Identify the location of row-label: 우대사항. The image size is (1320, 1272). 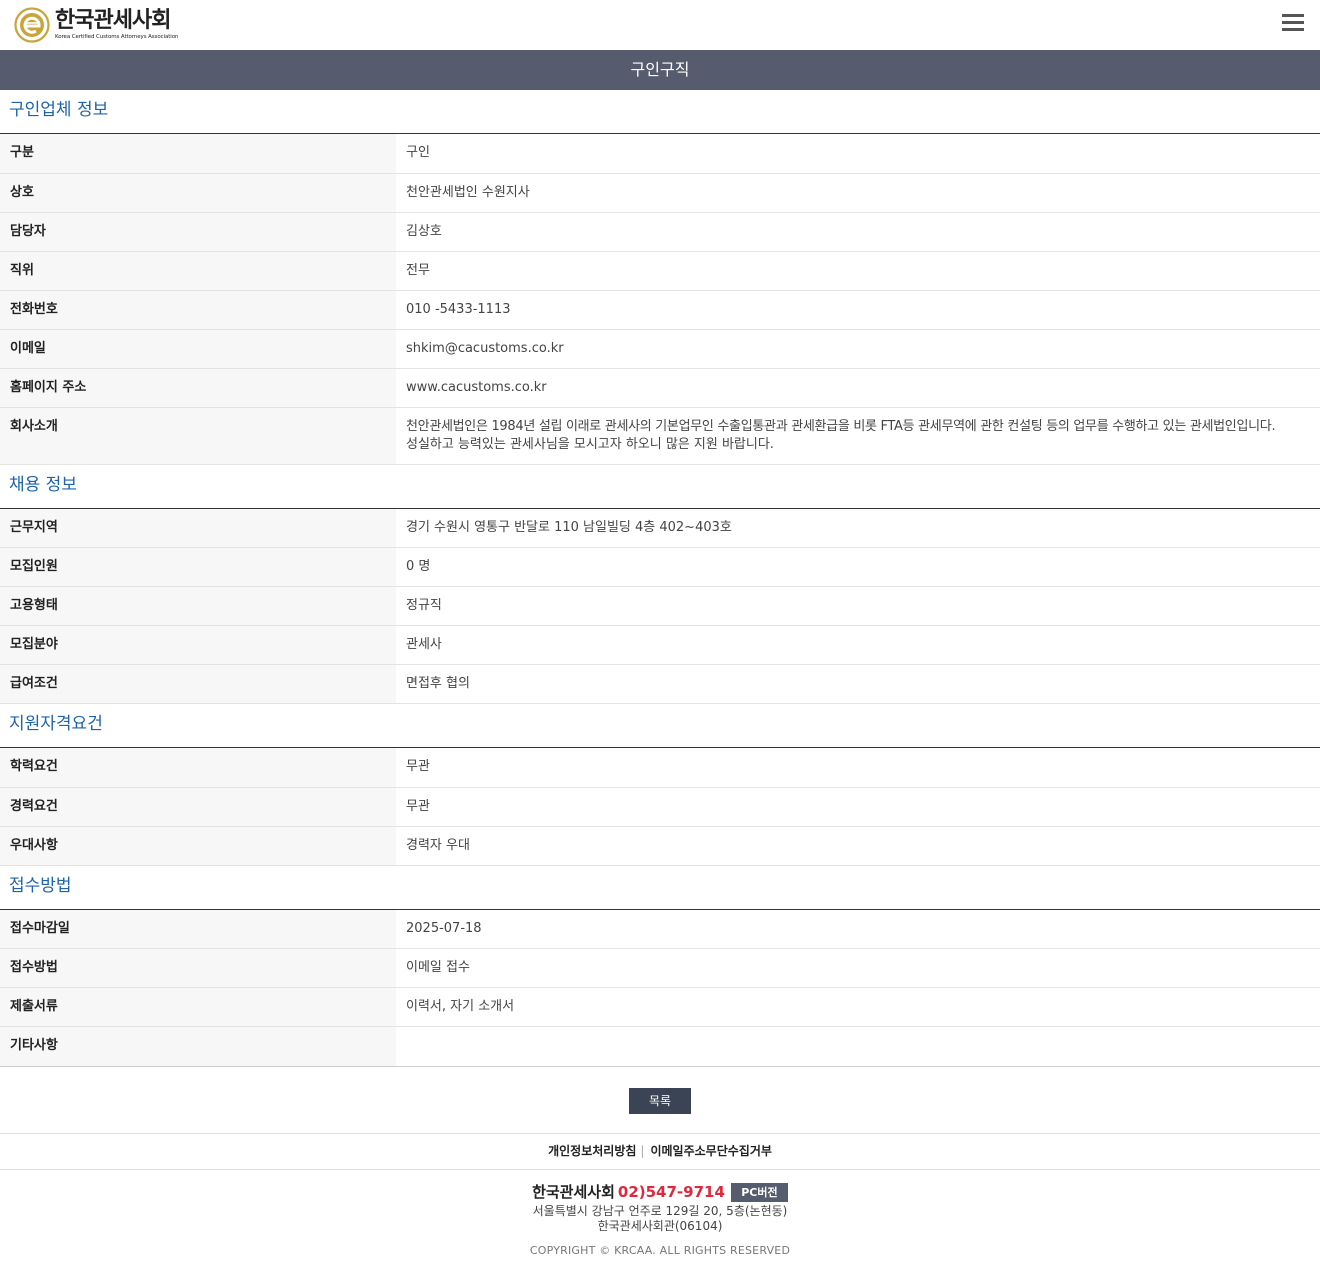
(198, 846).